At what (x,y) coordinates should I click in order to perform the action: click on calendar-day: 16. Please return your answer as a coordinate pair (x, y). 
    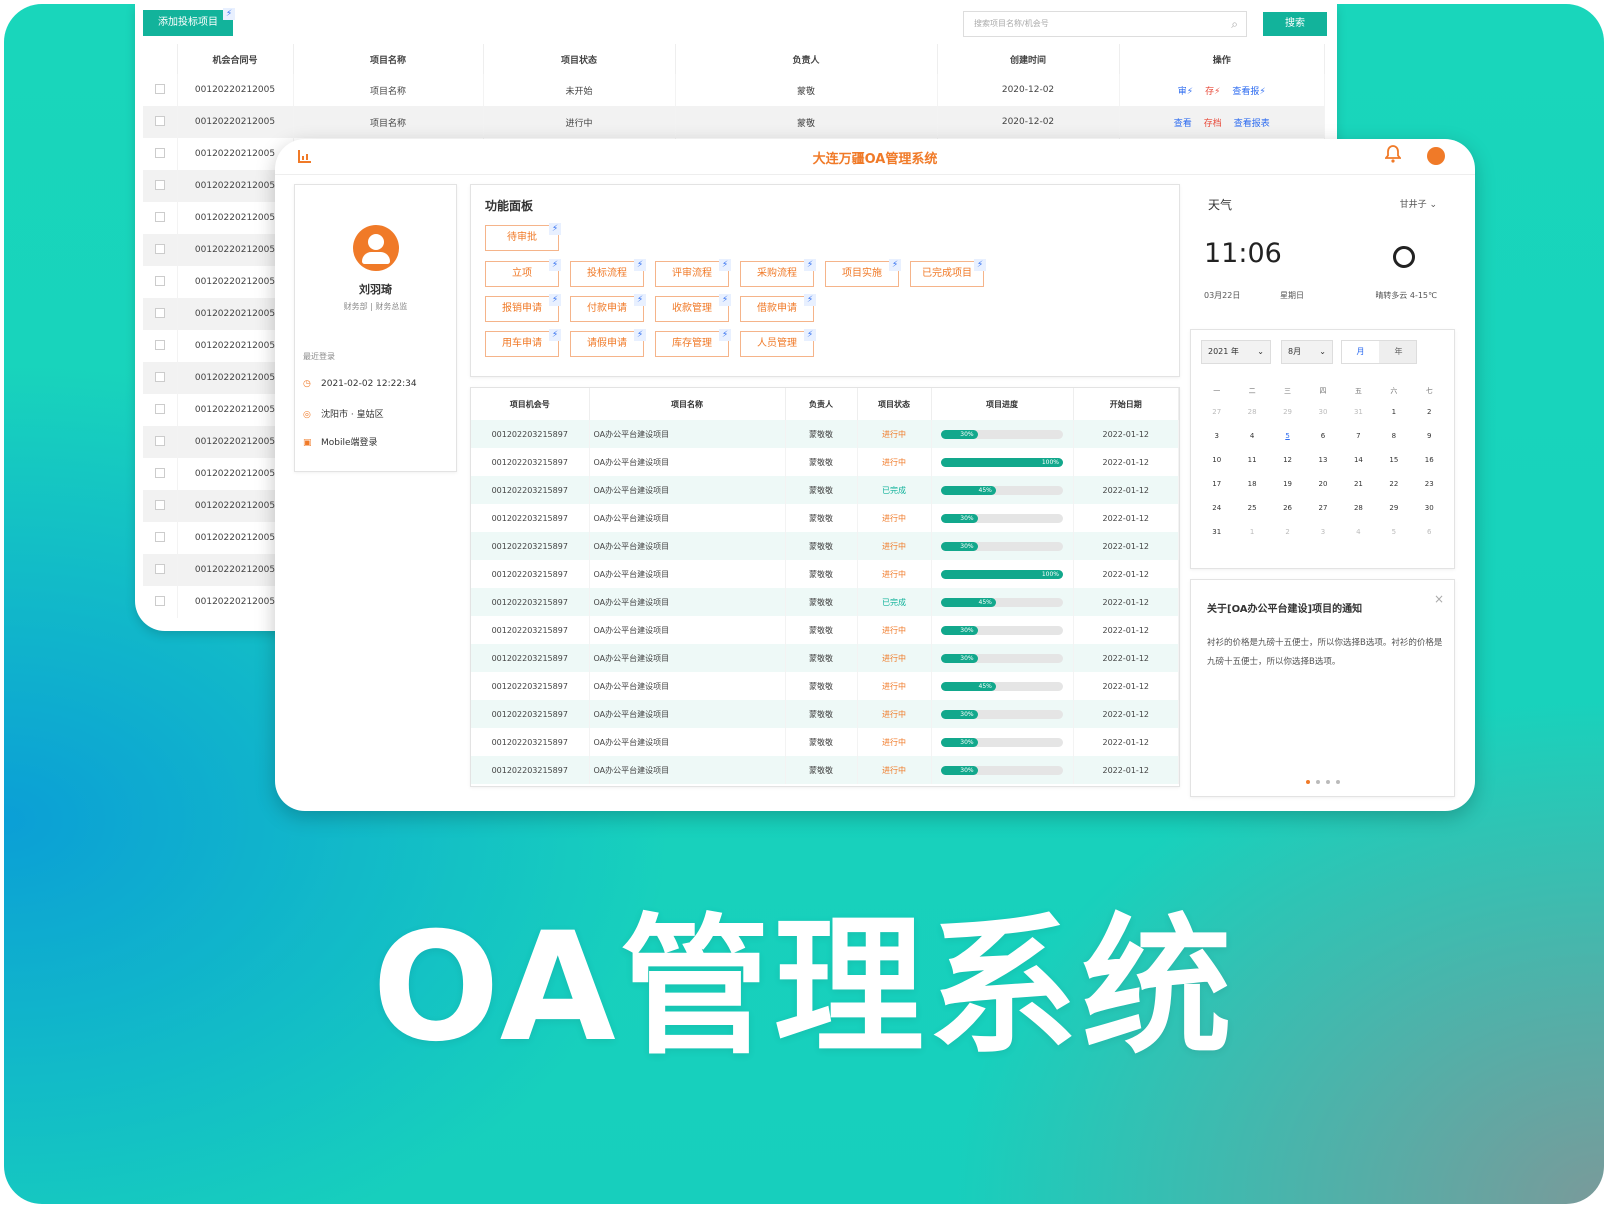
    Looking at the image, I should click on (1429, 460).